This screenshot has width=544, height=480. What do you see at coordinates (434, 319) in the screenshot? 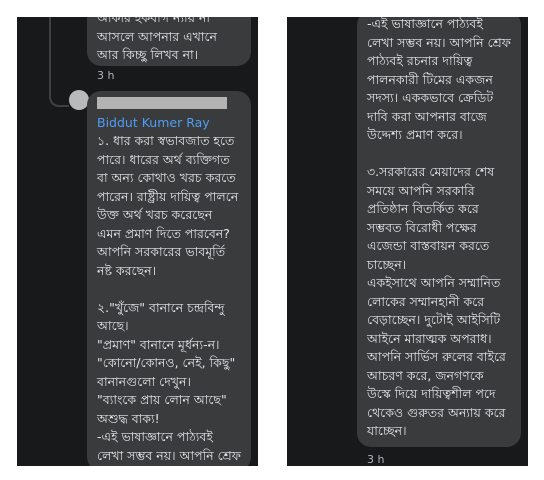
I see `comment-line: বেড়াচ্ছেন। দুটোই আইসিটি` at bounding box center [434, 319].